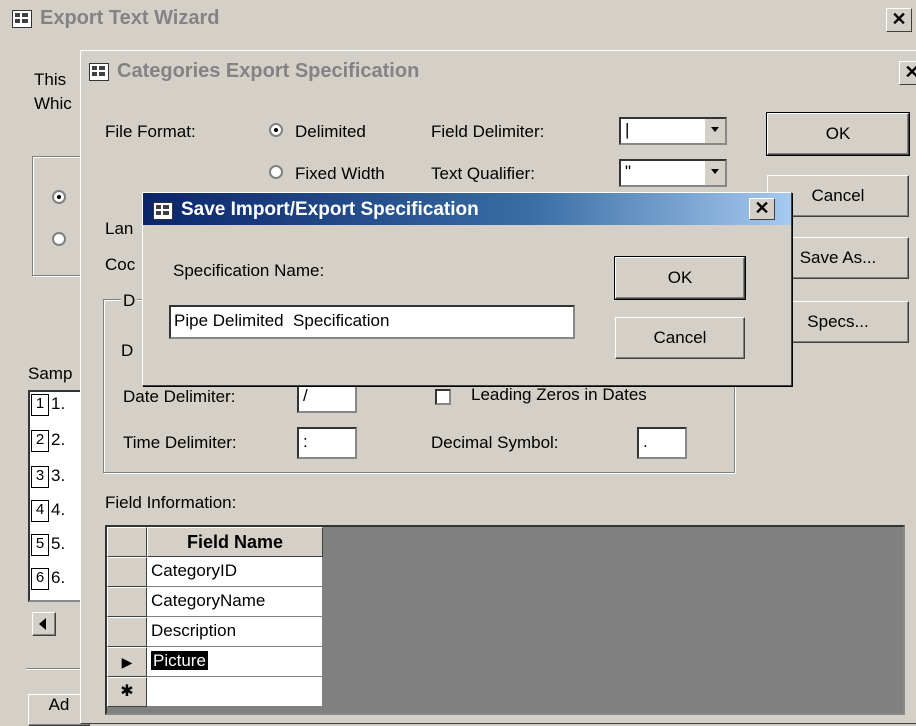  What do you see at coordinates (907, 73) in the screenshot?
I see `spec-close-button: ✕` at bounding box center [907, 73].